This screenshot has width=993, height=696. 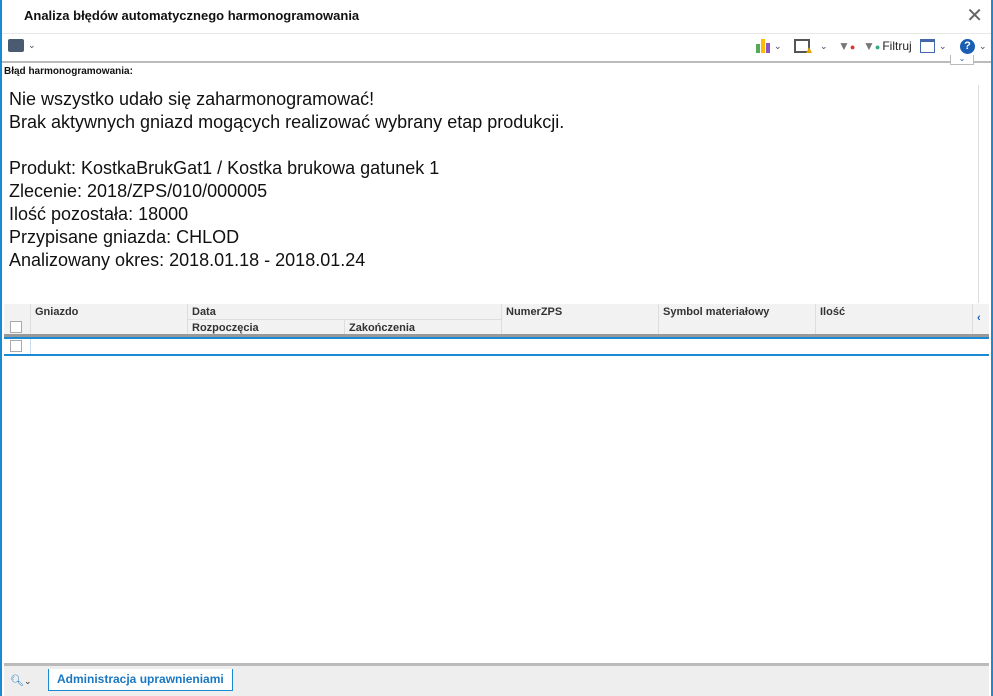 What do you see at coordinates (138, 191) in the screenshot?
I see `msg-line: Zlecenie: 2018/ZPS/010/000005` at bounding box center [138, 191].